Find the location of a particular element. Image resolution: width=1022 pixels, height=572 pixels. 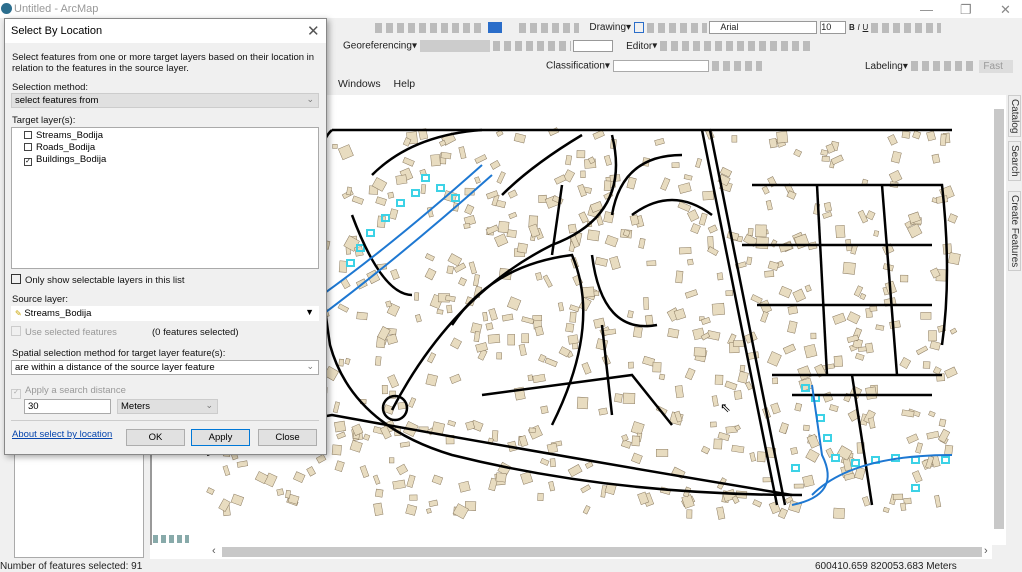

font-select: Arial is located at coordinates (763, 27).